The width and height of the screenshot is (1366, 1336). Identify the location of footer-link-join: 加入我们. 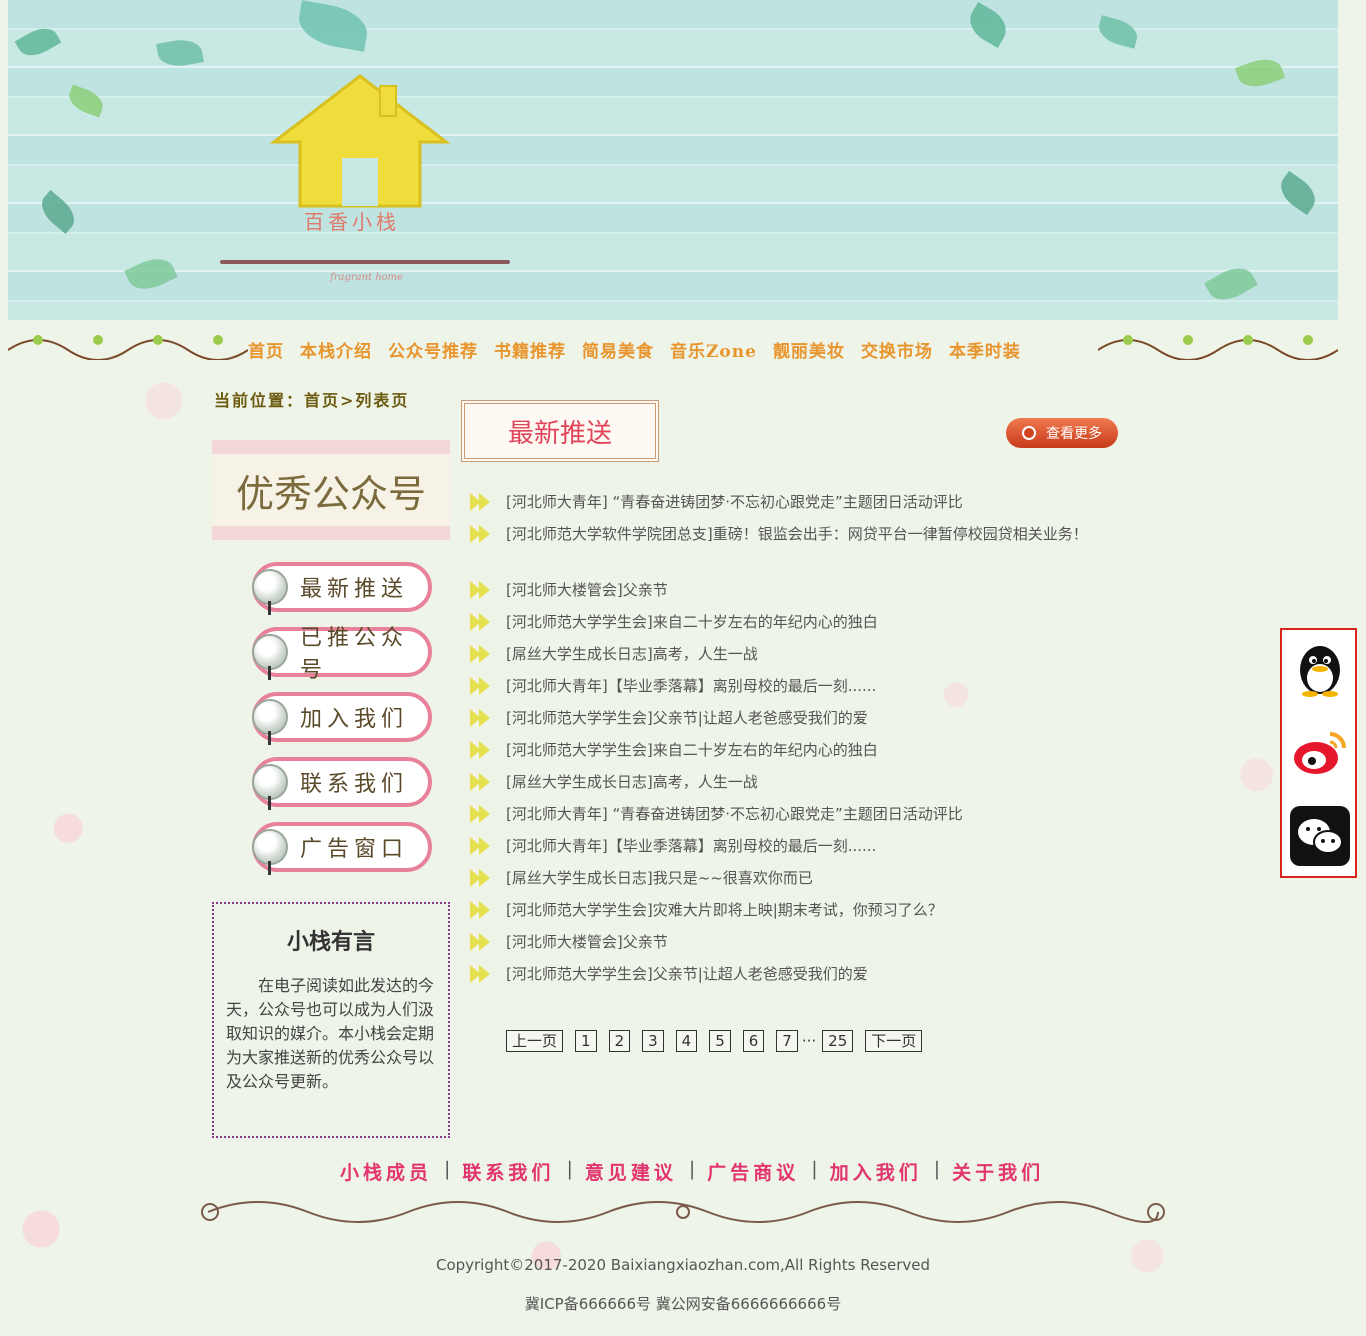
(876, 1171).